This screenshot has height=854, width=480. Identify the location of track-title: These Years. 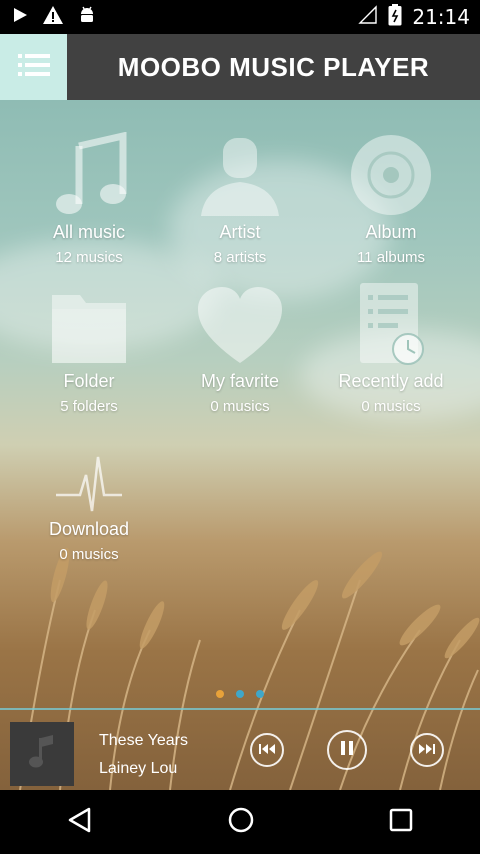
(143, 740).